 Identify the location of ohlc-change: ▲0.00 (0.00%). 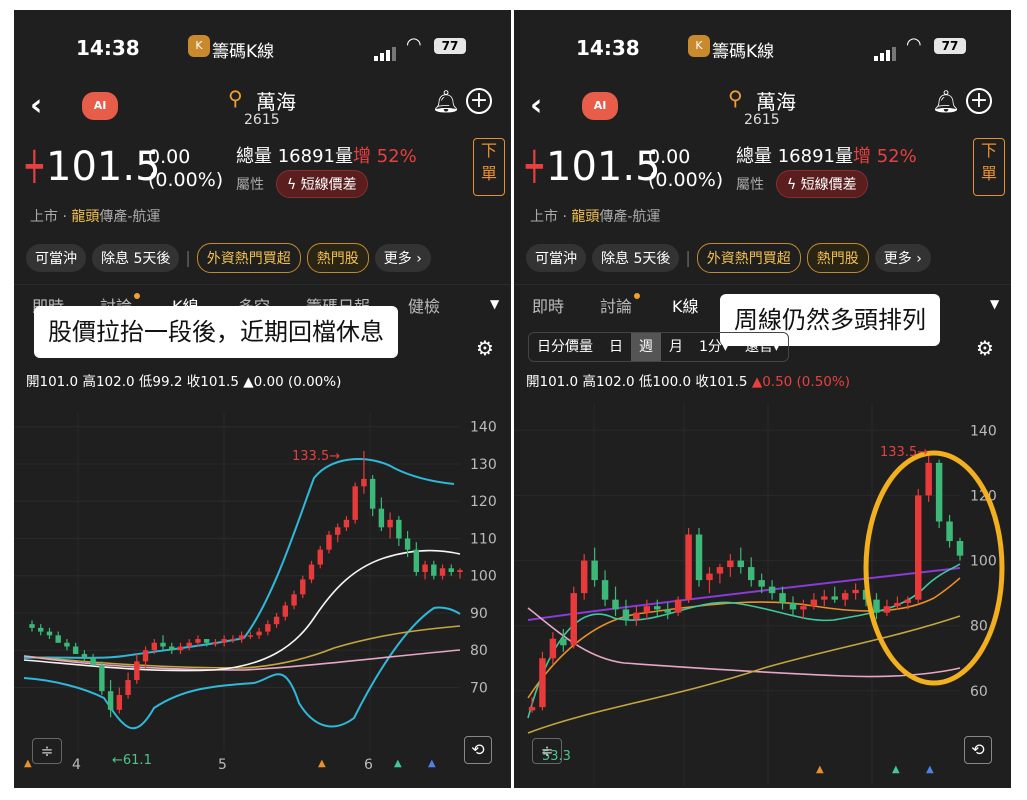
(292, 382).